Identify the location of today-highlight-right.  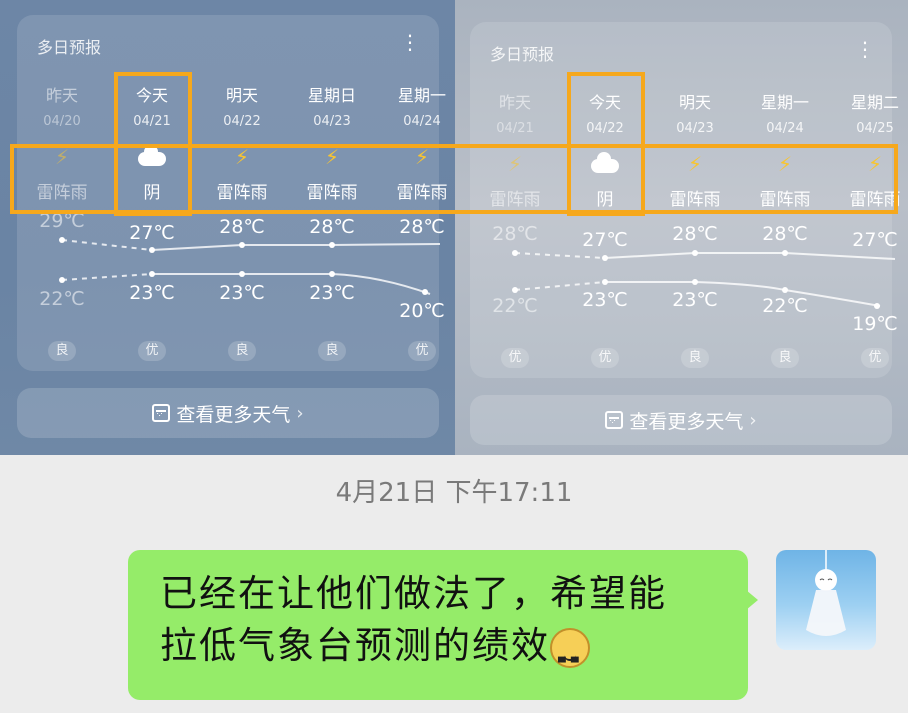
(606, 144).